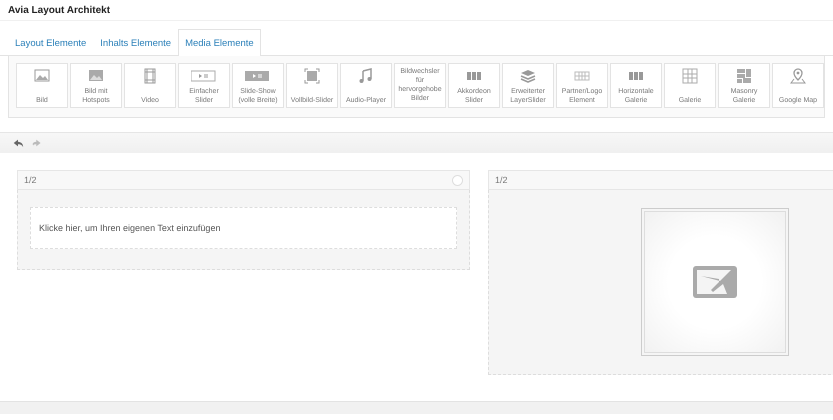 This screenshot has height=420, width=833. Describe the element at coordinates (366, 76) in the screenshot. I see `music-note-icon` at that location.